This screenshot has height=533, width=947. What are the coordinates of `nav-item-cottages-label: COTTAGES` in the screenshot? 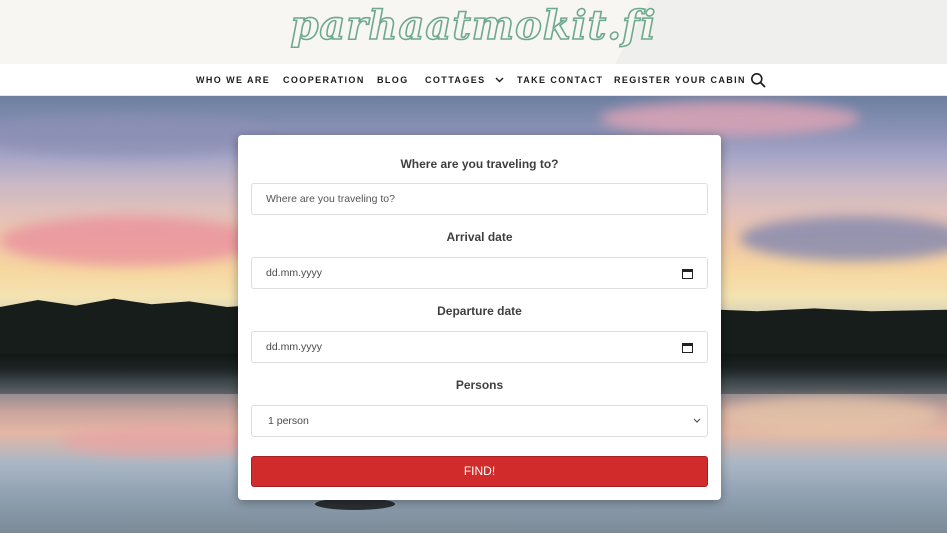 It's located at (455, 80).